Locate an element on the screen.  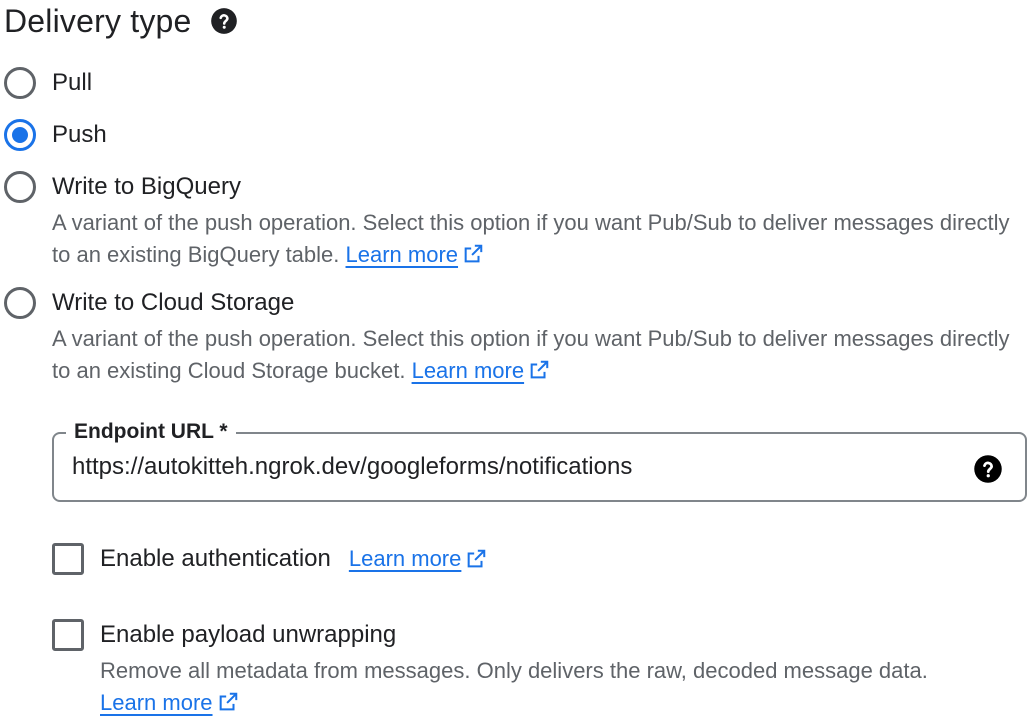
radio-option-bigquery: Write to BigQuery is located at coordinates (122, 187).